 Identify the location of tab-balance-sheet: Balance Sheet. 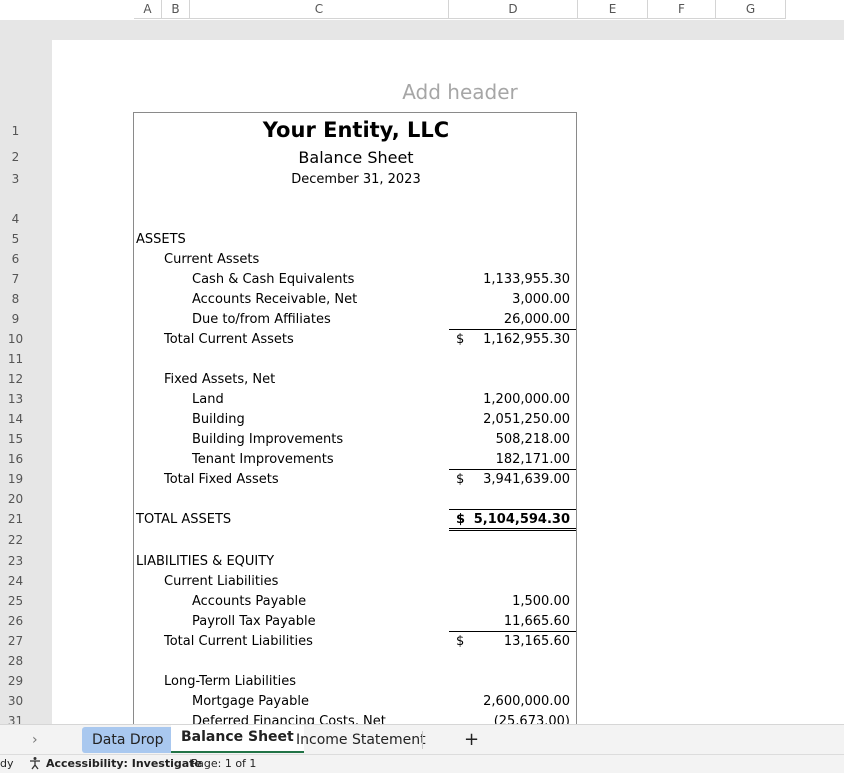
(237, 739).